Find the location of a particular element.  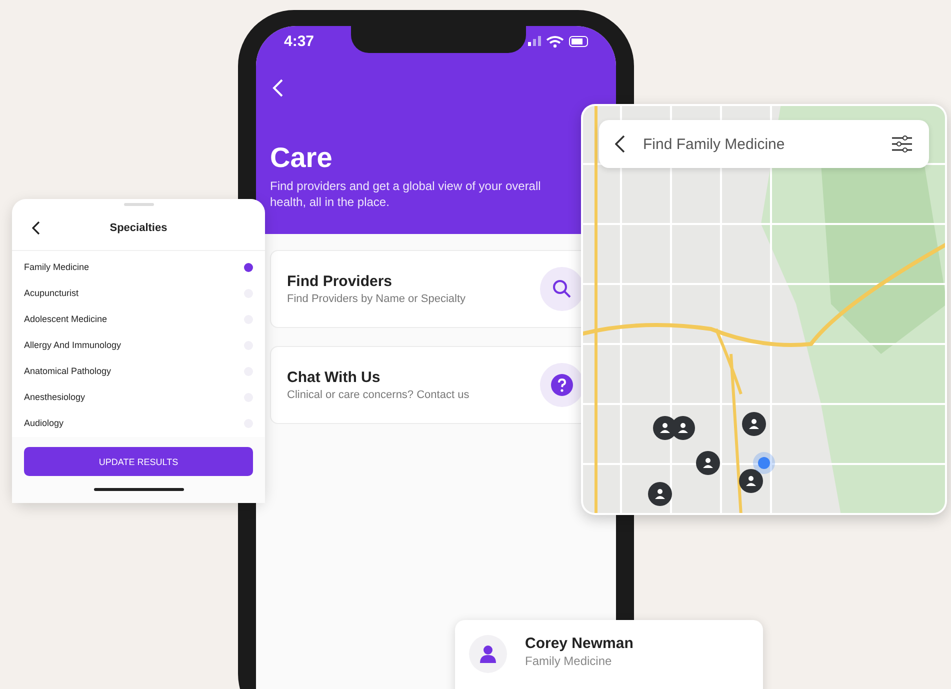

sheet-title: Specialties is located at coordinates (139, 228).